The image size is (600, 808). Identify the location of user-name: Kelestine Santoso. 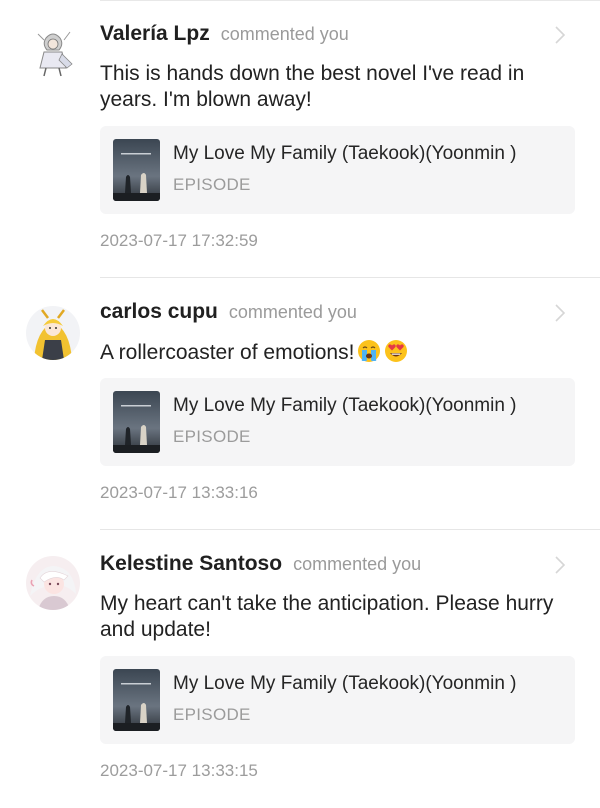
(191, 564).